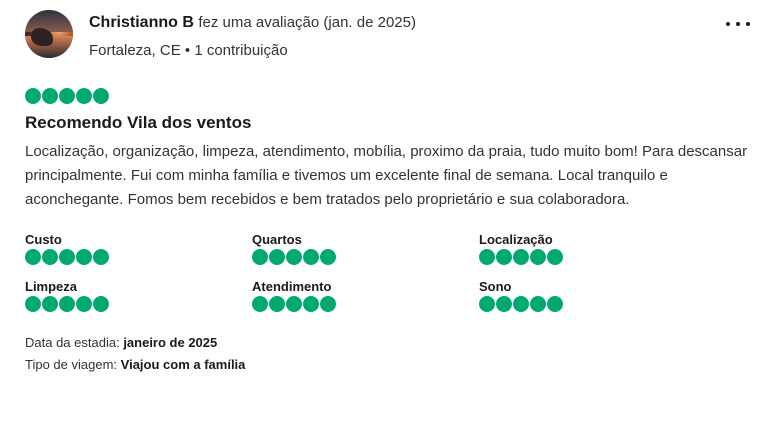  What do you see at coordinates (592, 248) in the screenshot?
I see `subrating-item: Localização` at bounding box center [592, 248].